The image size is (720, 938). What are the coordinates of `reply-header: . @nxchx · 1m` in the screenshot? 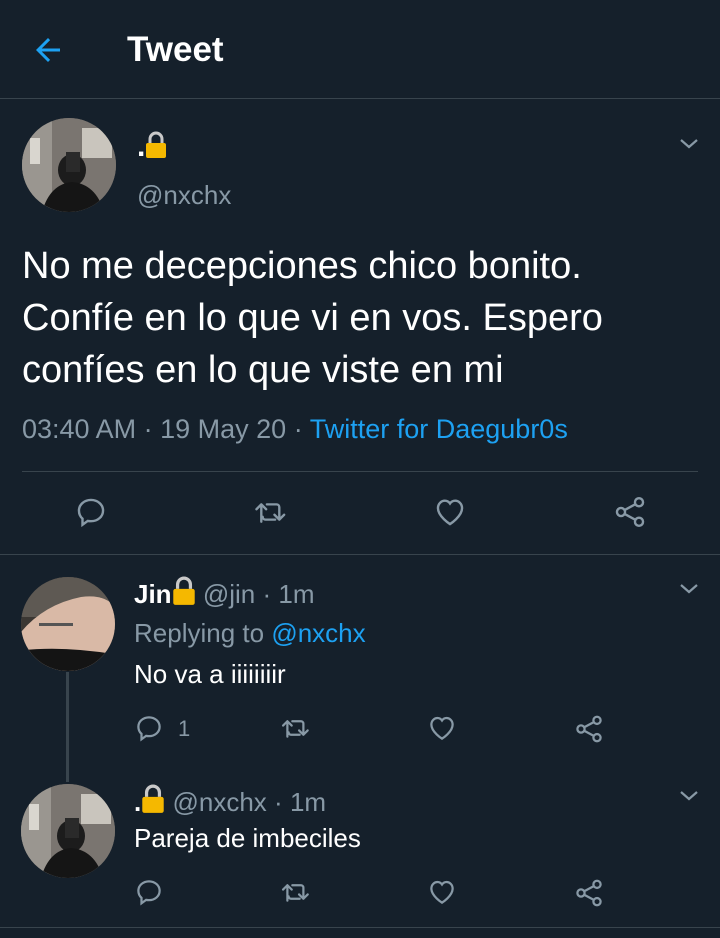 It's located at (230, 801).